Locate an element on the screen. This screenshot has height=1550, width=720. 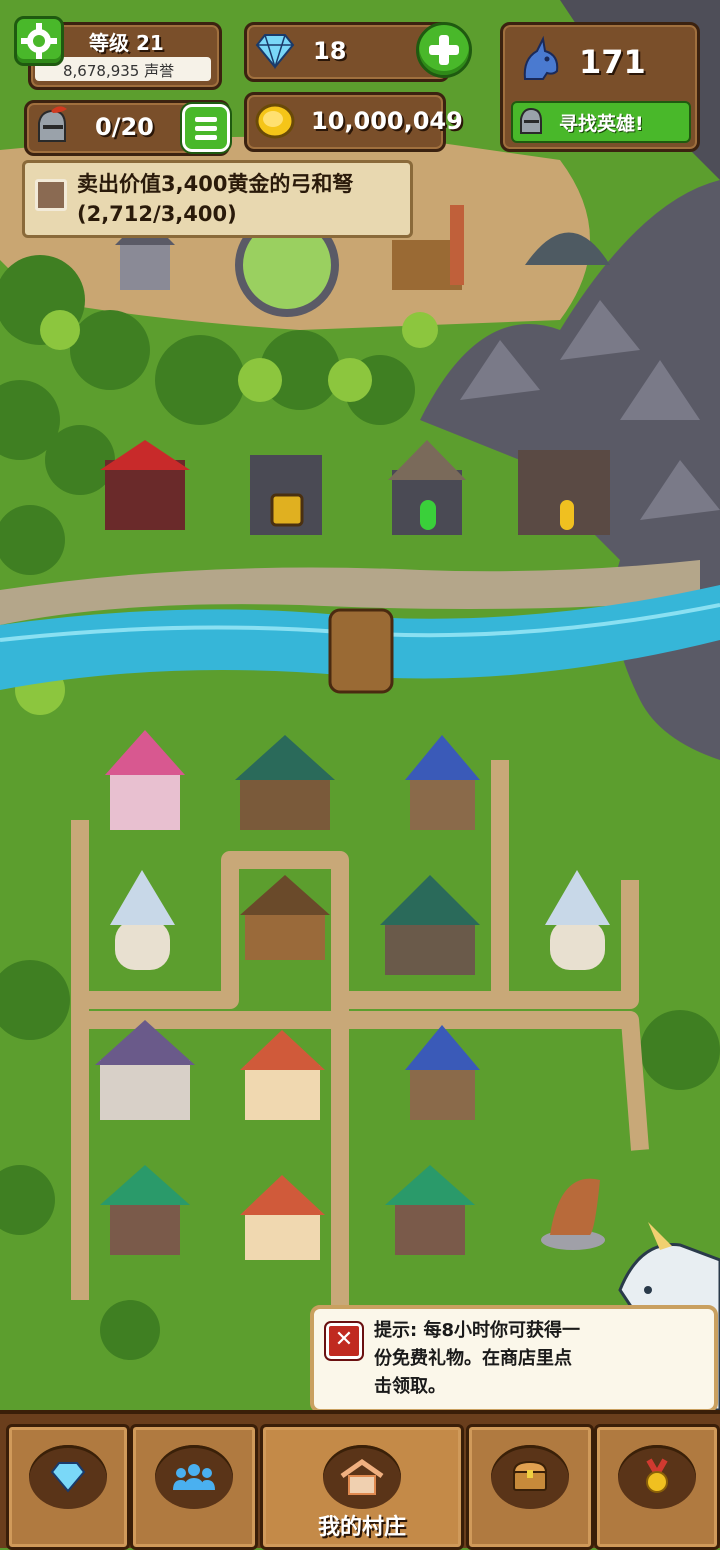
add-gems-button is located at coordinates (444, 50).